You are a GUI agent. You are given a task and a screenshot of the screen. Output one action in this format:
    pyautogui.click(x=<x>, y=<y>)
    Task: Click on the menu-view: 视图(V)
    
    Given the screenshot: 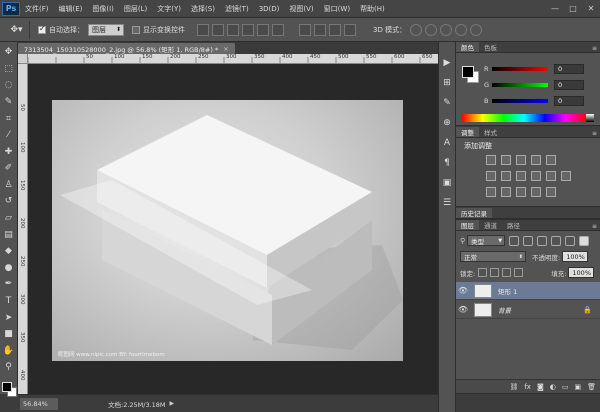 What is the action you would take?
    pyautogui.click(x=301, y=9)
    